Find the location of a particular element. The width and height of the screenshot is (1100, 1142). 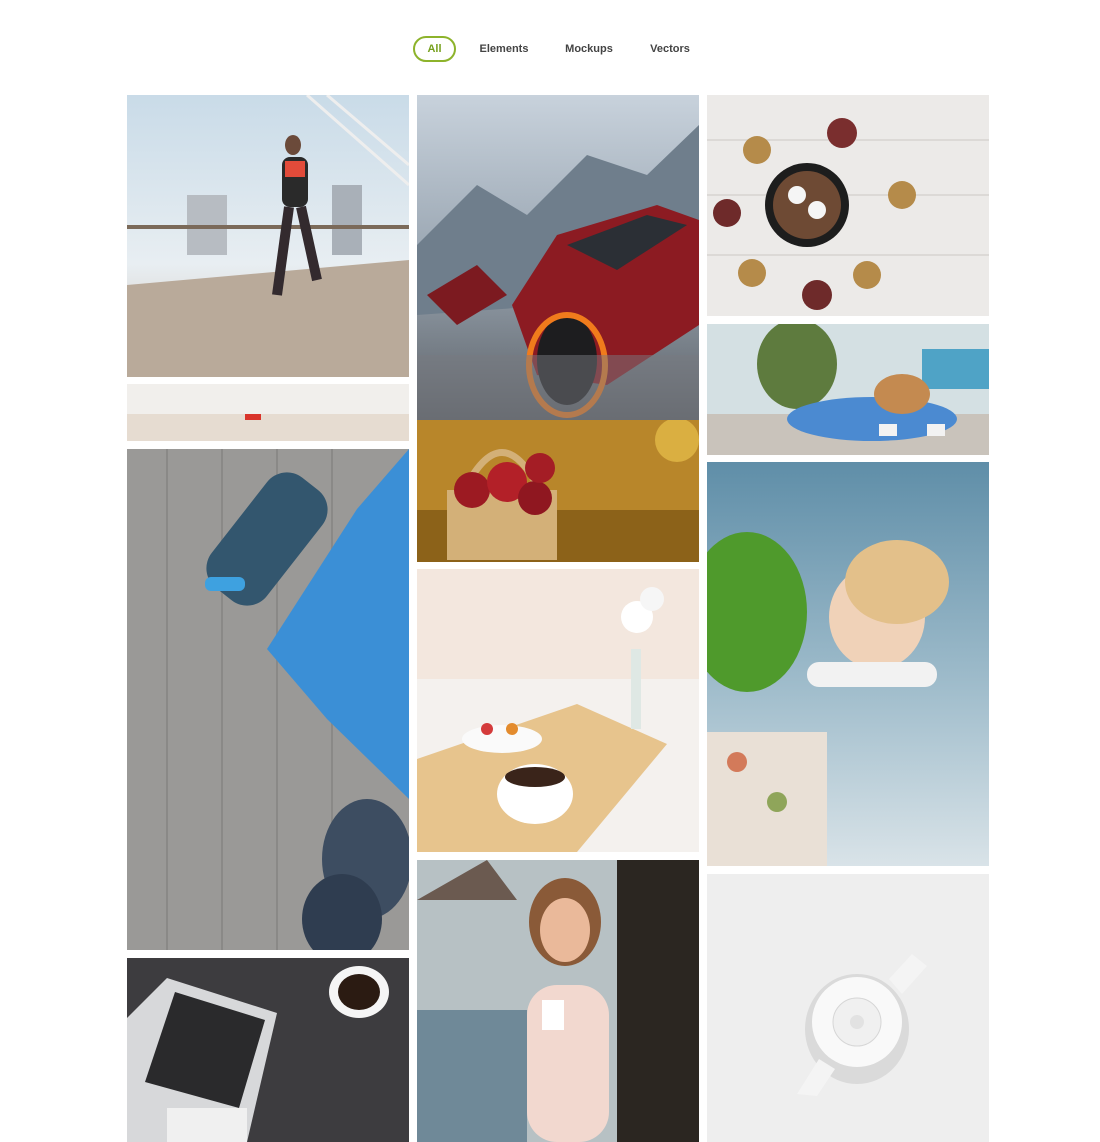

gallery-tile-apples is located at coordinates (558, 491).